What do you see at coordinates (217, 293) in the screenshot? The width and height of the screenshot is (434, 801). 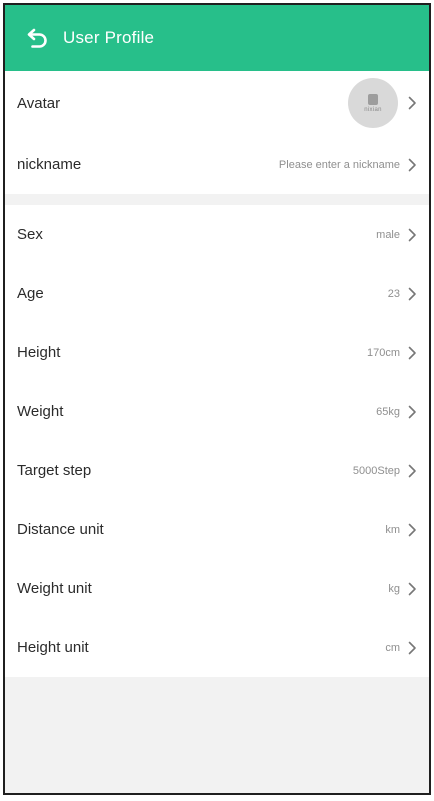 I see `age-row: Age 23` at bounding box center [217, 293].